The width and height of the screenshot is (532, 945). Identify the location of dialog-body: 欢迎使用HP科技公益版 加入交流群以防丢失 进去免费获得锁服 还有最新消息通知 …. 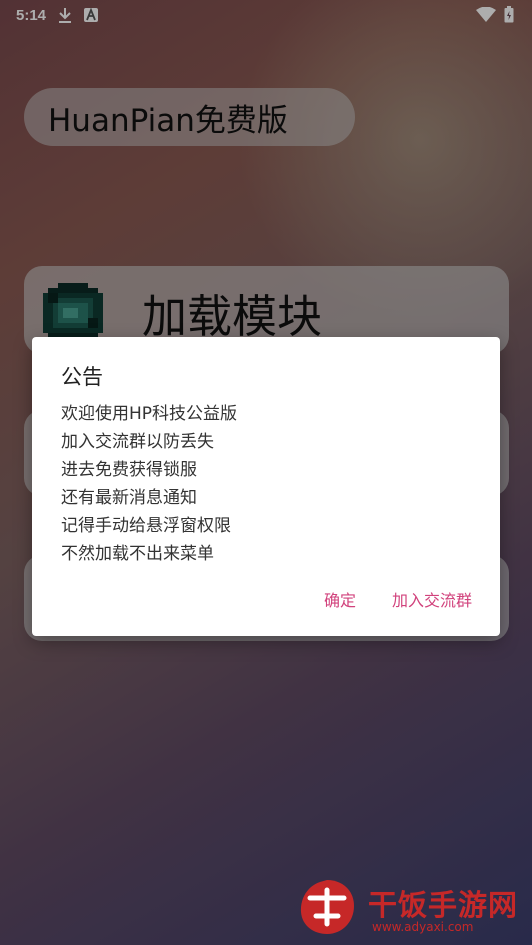
(271, 484).